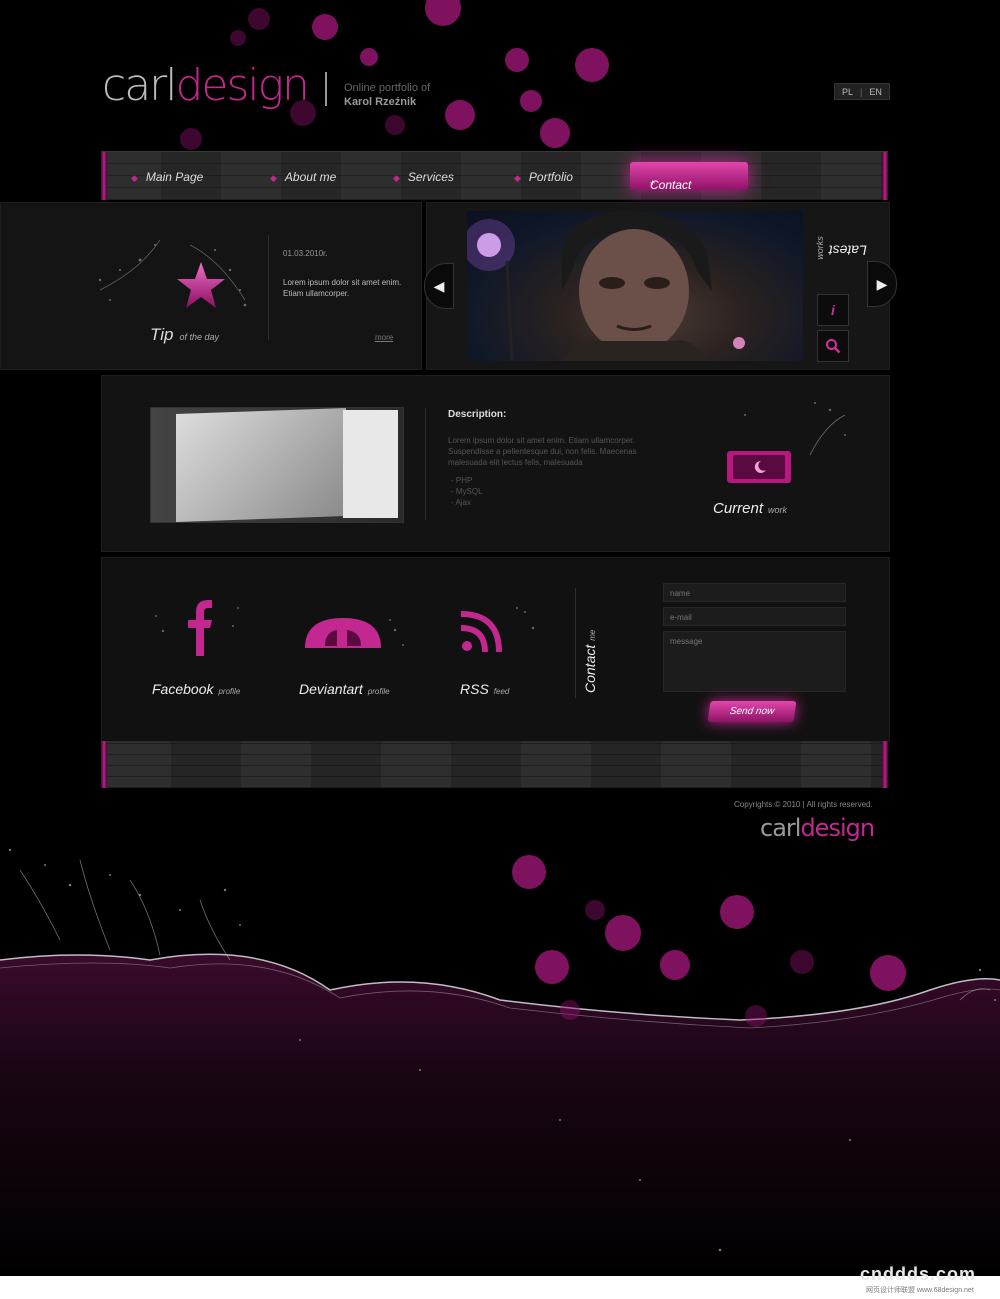 This screenshot has width=1000, height=1299. Describe the element at coordinates (689, 177) in the screenshot. I see `nav-item-contact: + Contact` at that location.